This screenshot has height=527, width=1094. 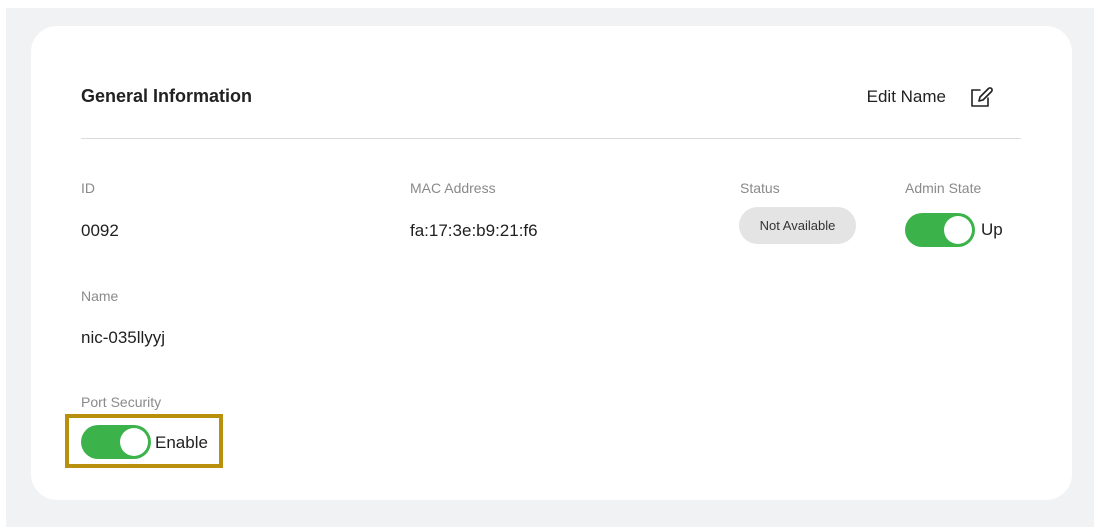 I want to click on status-label: Status, so click(x=760, y=188).